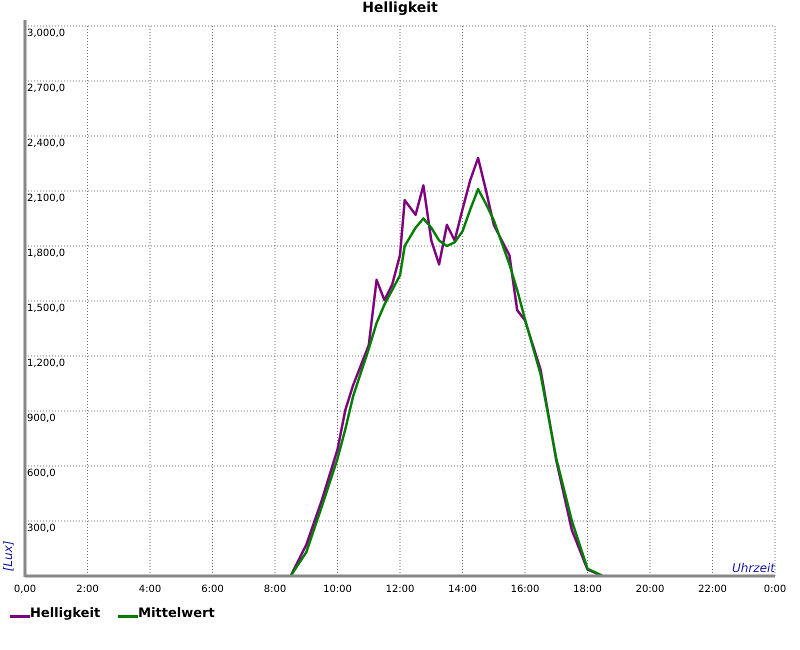 This screenshot has width=800, height=650. What do you see at coordinates (212, 589) in the screenshot?
I see `x-tick-label: 6:00` at bounding box center [212, 589].